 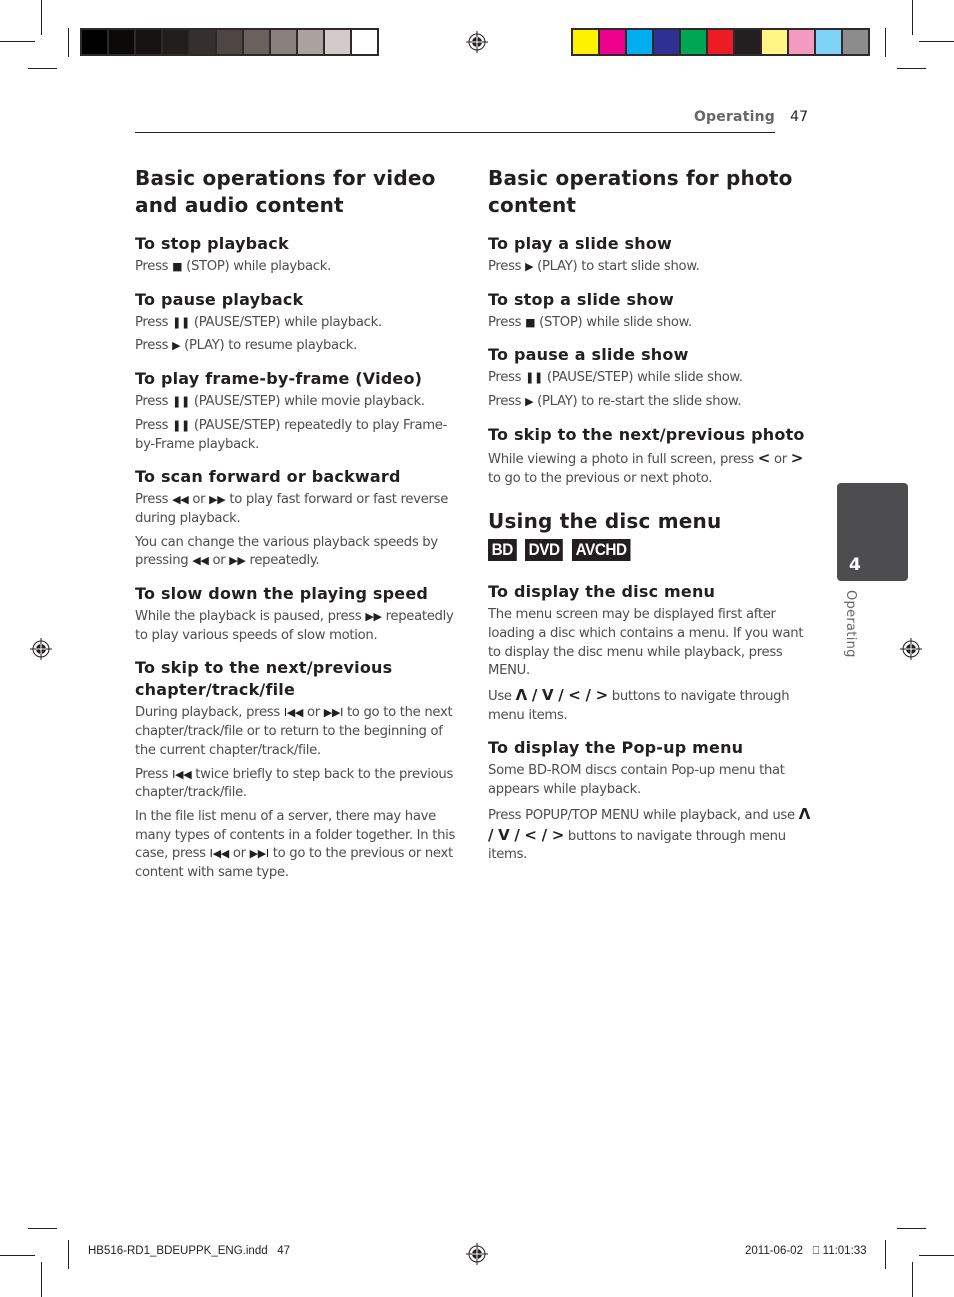 I want to click on text-run: (PLAY) to resume playback., so click(x=269, y=346).